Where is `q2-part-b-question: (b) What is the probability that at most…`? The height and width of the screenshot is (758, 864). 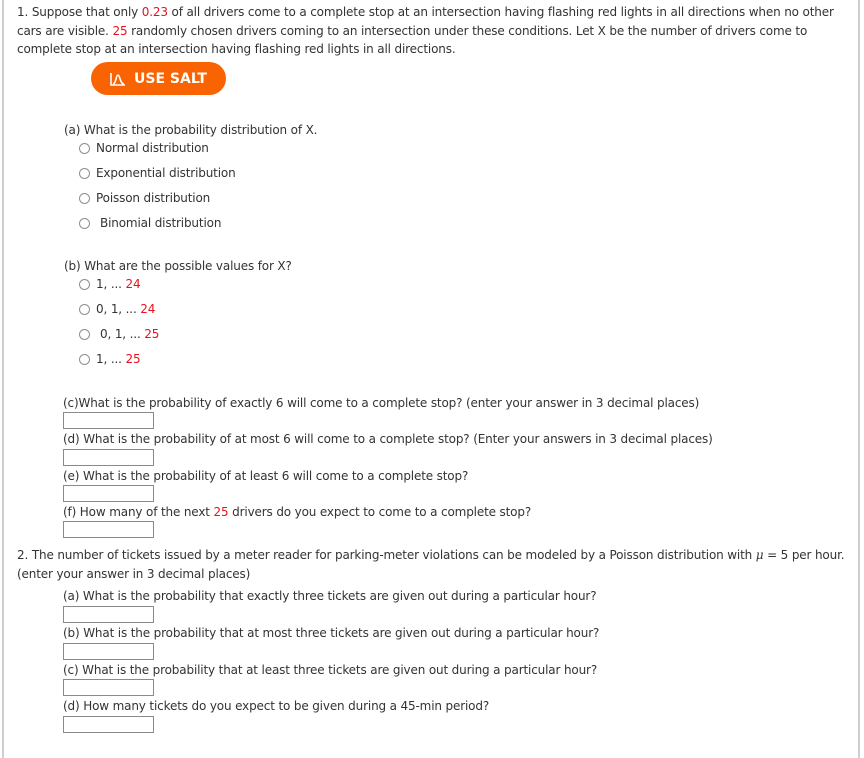
q2-part-b-question: (b) What is the probability that at most… is located at coordinates (331, 633).